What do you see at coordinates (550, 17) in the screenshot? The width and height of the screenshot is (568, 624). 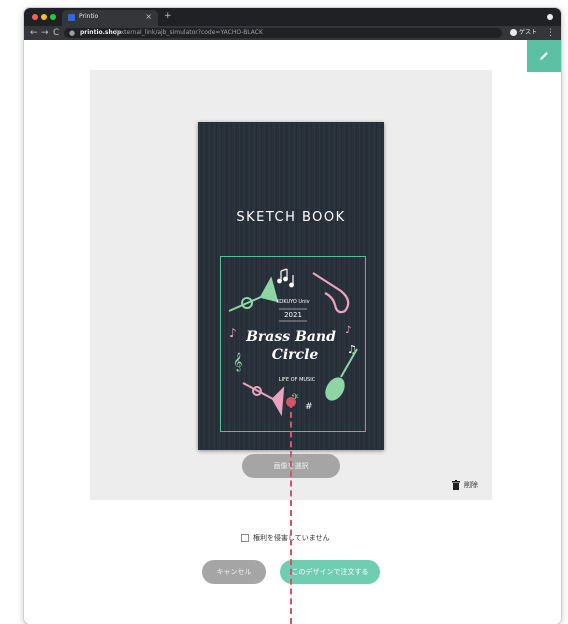 I see `extension-icon` at bounding box center [550, 17].